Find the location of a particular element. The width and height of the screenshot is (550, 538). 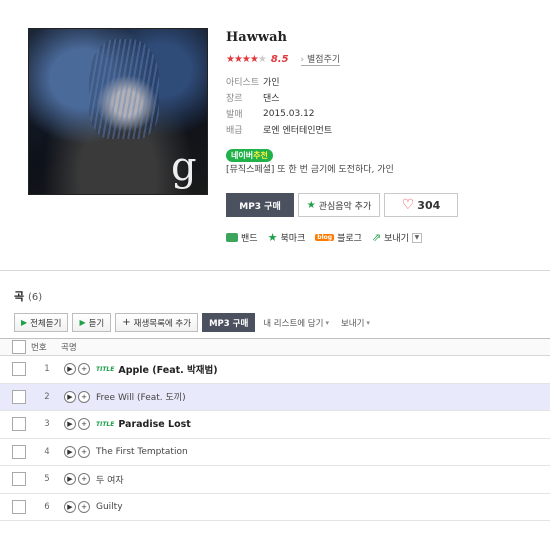

play-all-label: 전체듣기 is located at coordinates (46, 323).